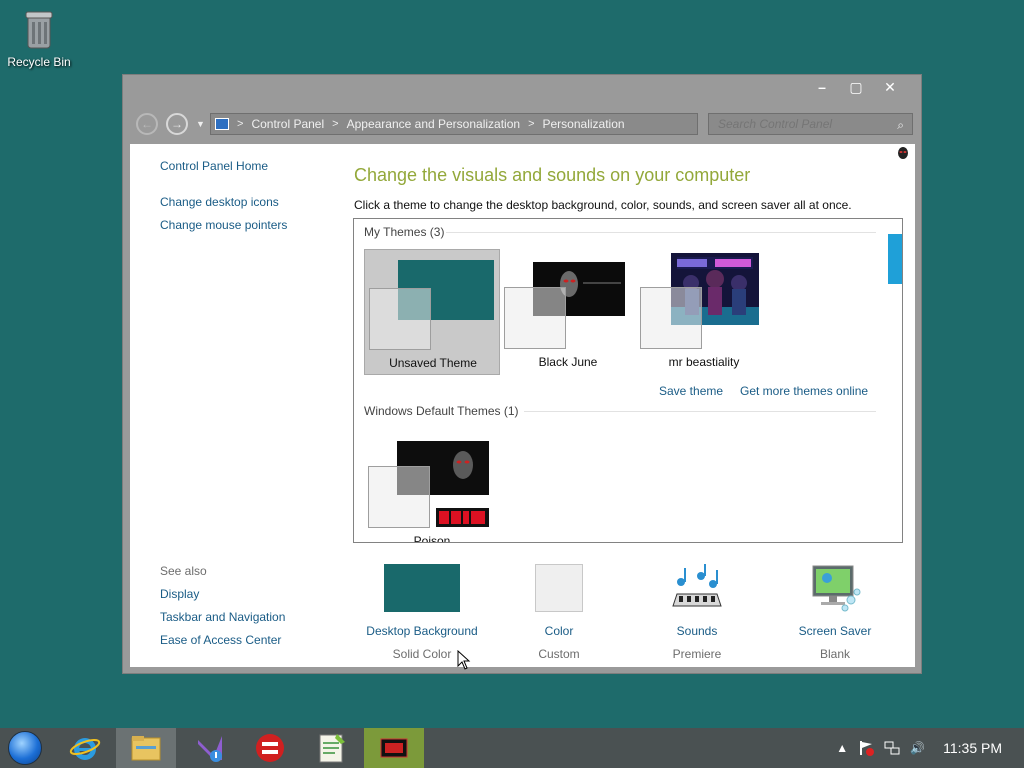  I want to click on volume-icon: 🔊, so click(917, 748).